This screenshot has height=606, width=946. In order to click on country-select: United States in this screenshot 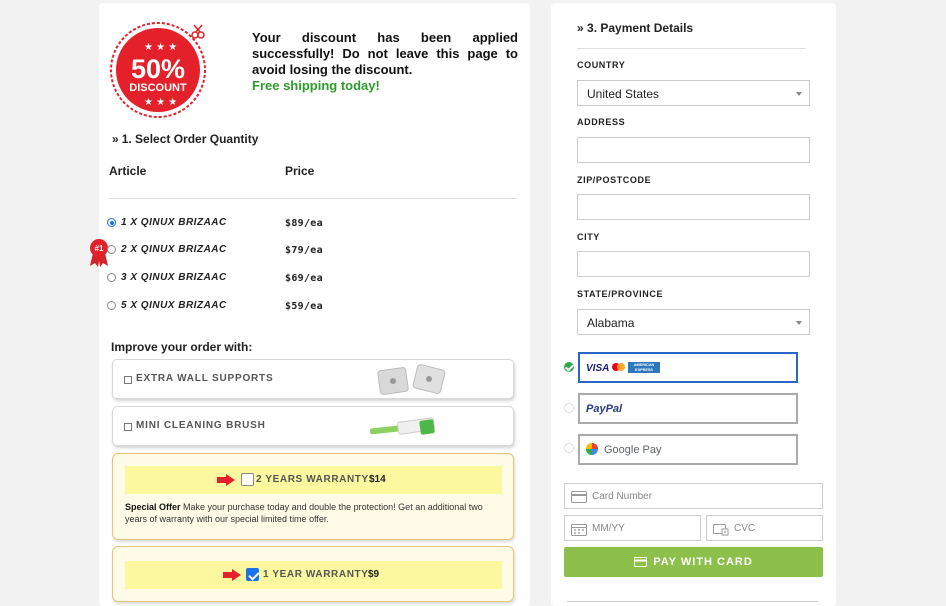, I will do `click(693, 93)`.